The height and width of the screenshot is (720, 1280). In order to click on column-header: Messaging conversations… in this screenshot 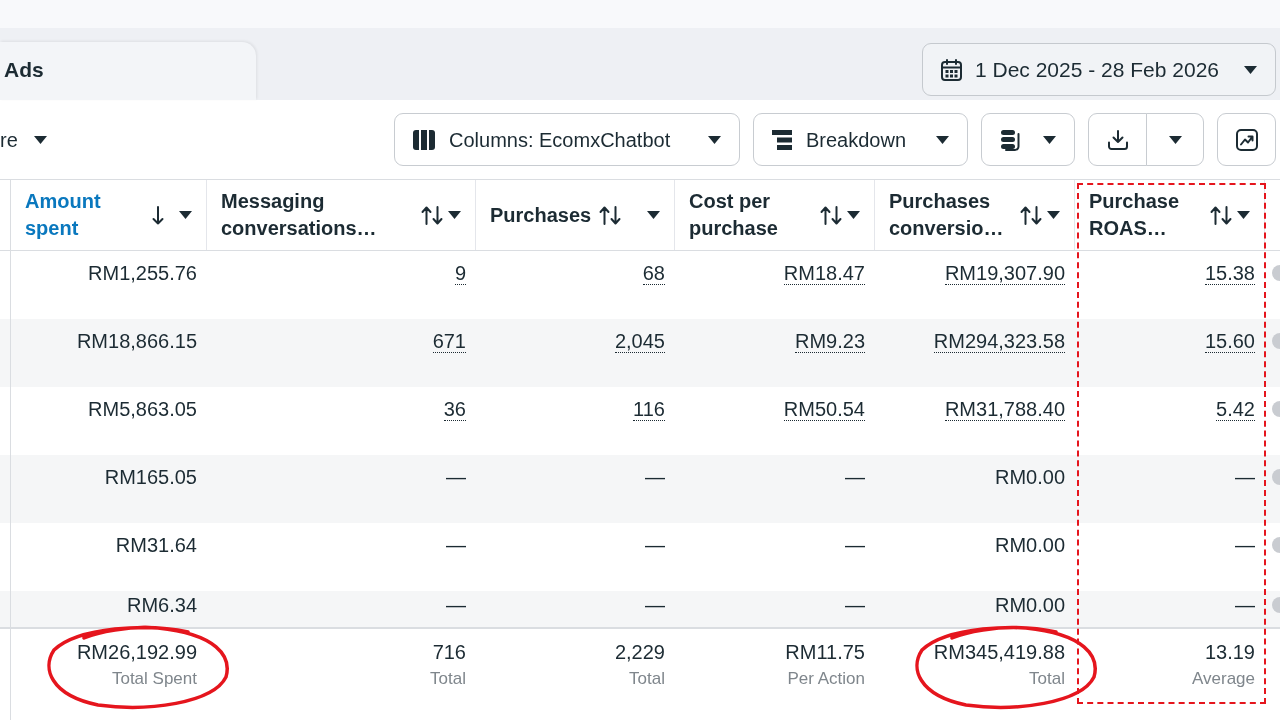, I will do `click(317, 215)`.